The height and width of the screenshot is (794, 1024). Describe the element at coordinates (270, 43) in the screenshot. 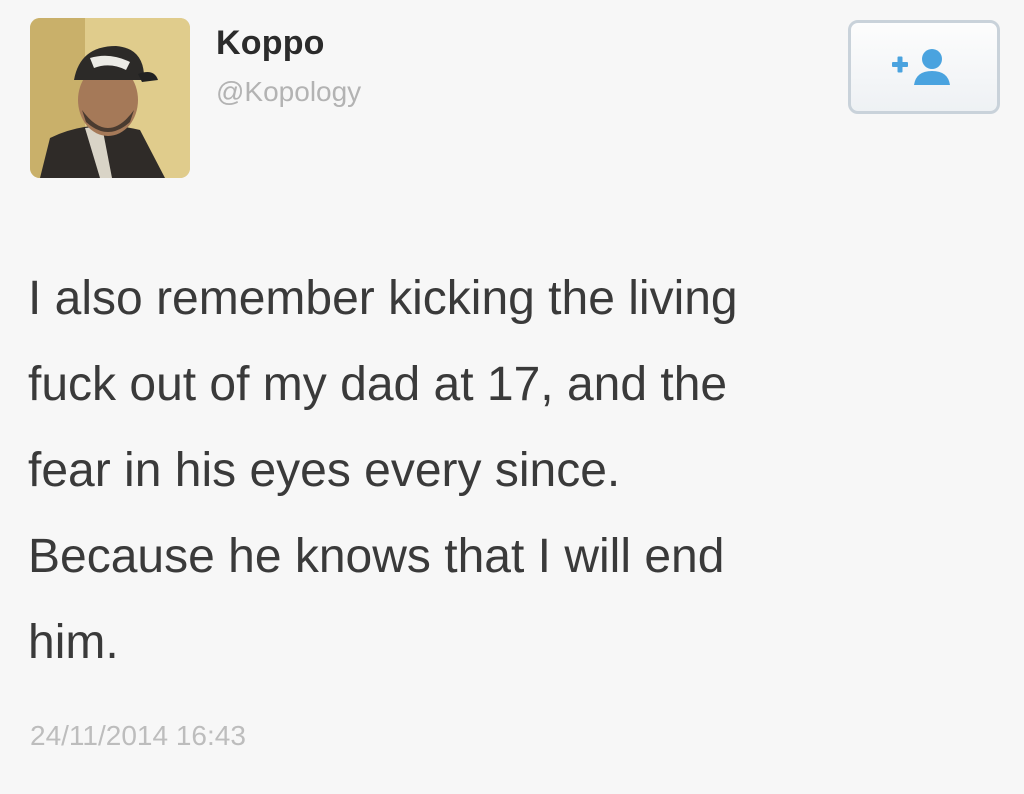

I see `display-name: Koppo` at that location.